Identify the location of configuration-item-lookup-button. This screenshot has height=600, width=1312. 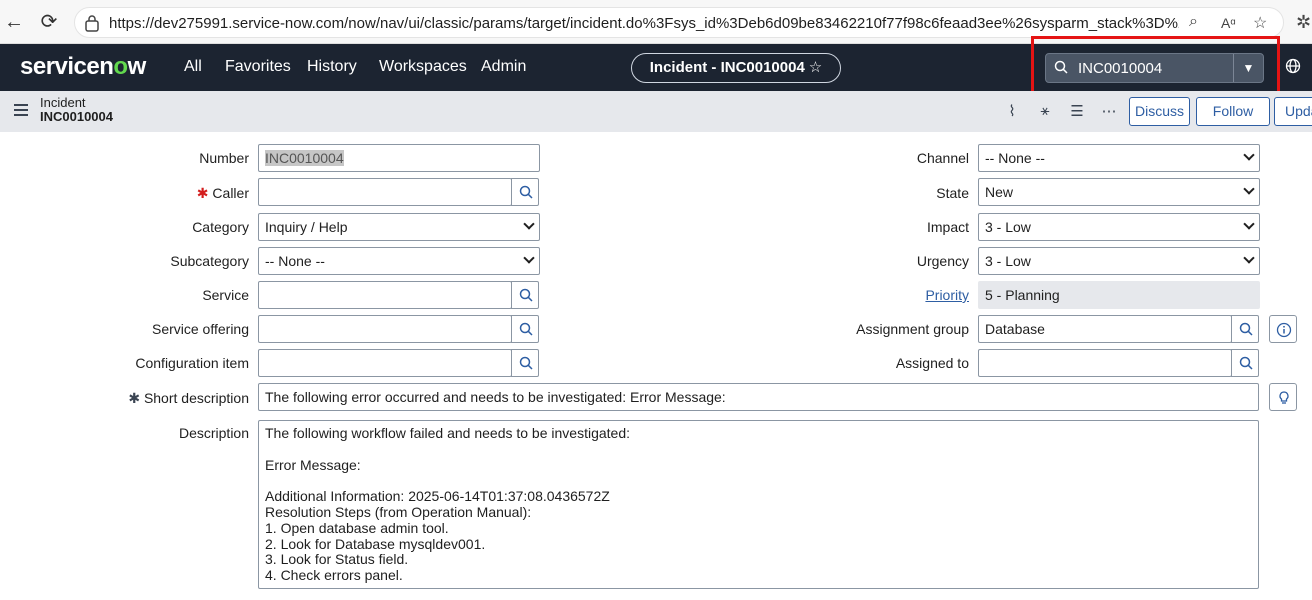
(525, 363).